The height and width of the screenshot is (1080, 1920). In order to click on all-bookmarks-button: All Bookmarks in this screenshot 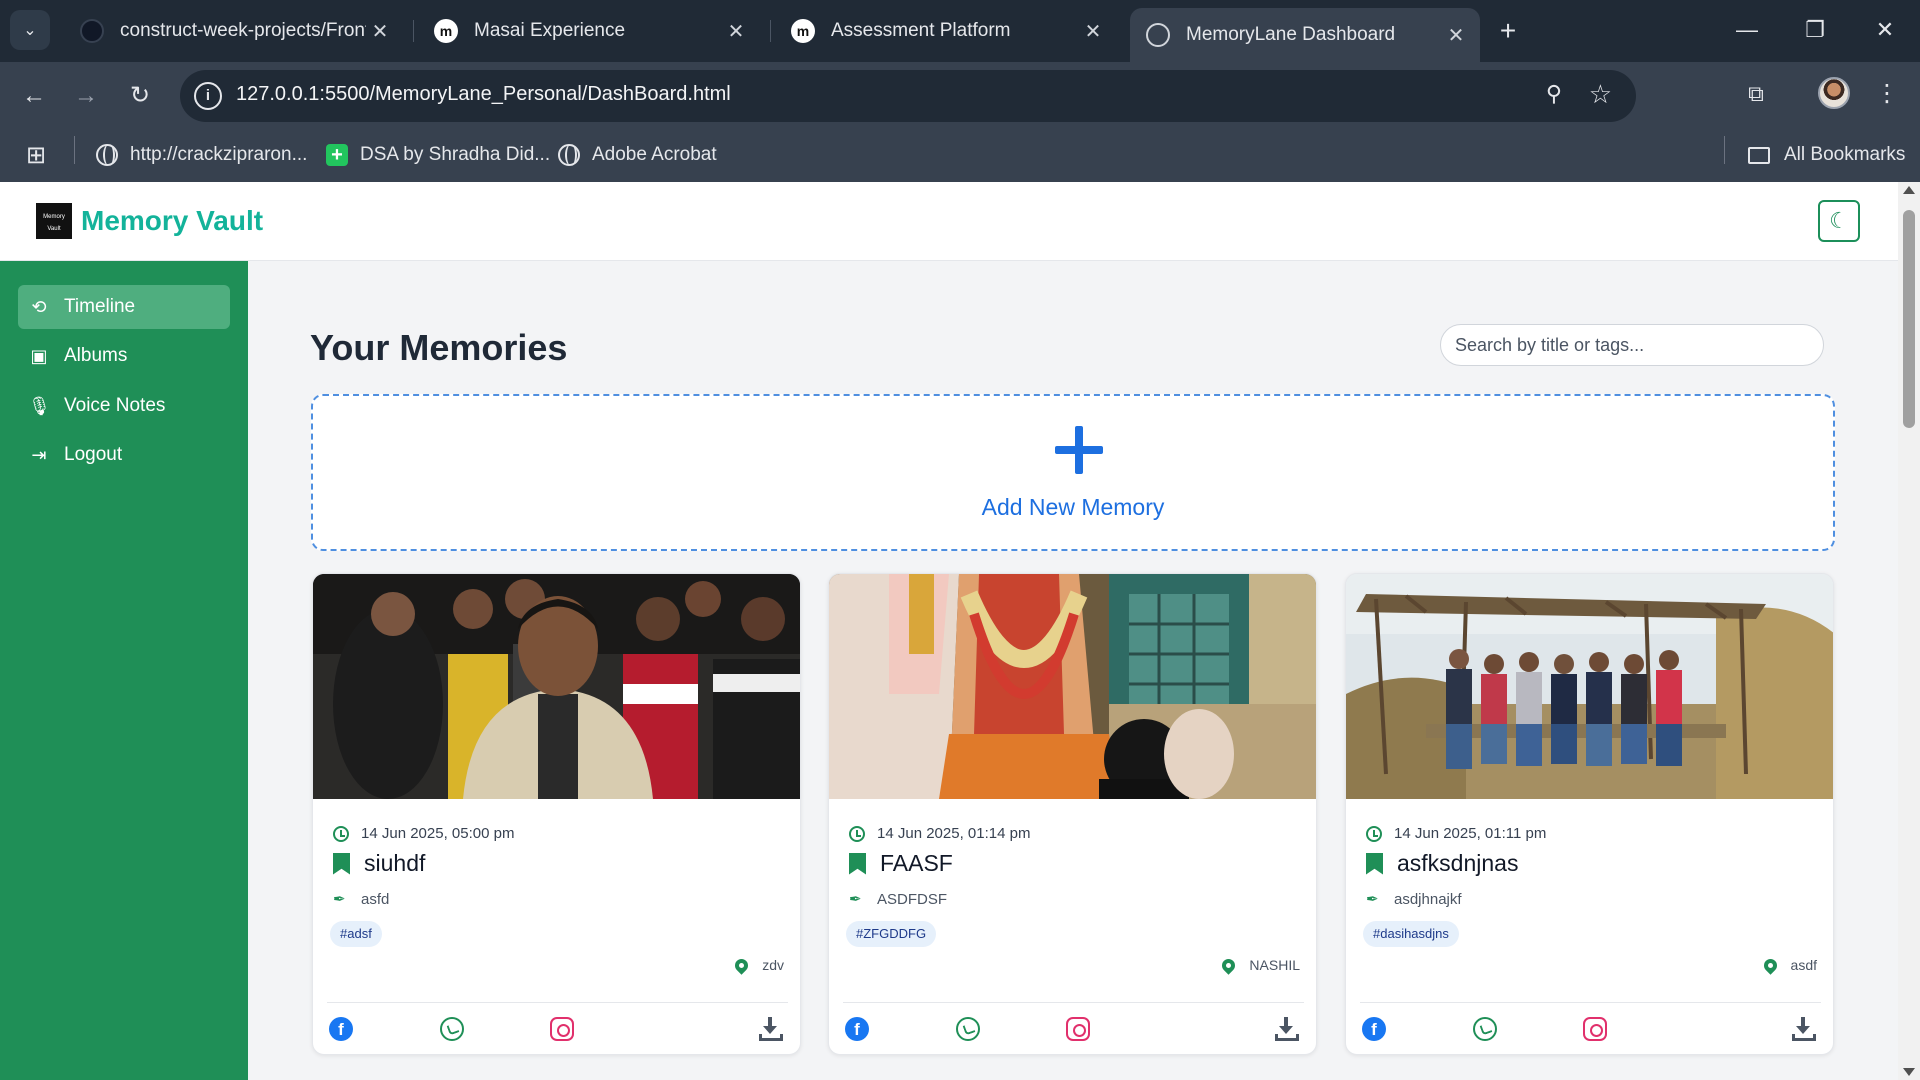, I will do `click(1826, 155)`.